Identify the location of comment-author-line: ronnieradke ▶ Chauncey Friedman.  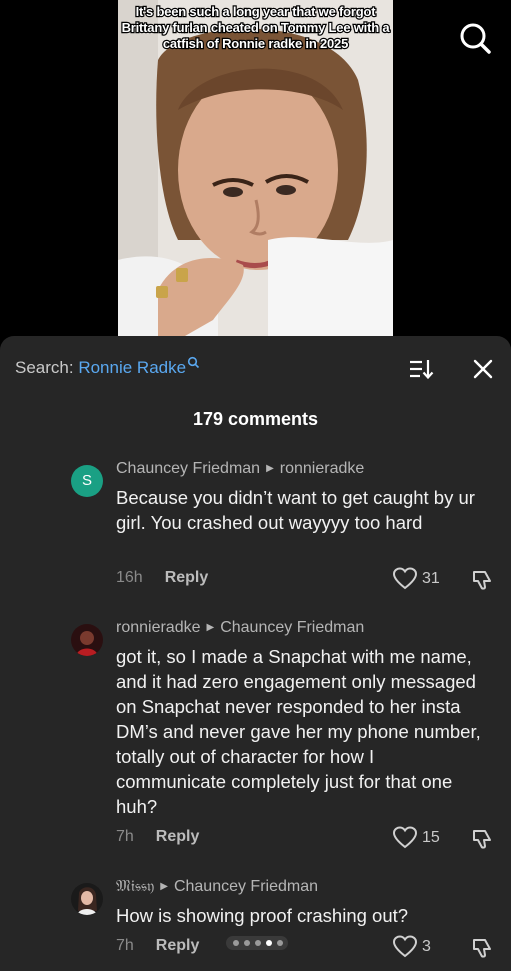
(240, 628).